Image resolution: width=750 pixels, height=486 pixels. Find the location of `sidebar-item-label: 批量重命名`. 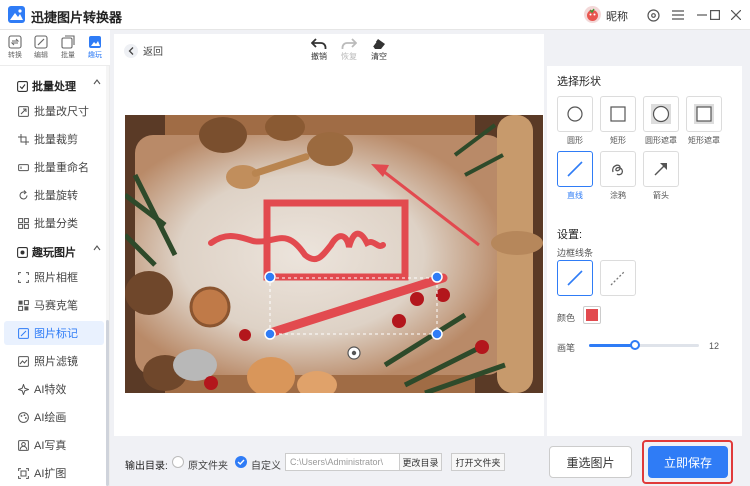

sidebar-item-label: 批量重命名 is located at coordinates (61, 168).